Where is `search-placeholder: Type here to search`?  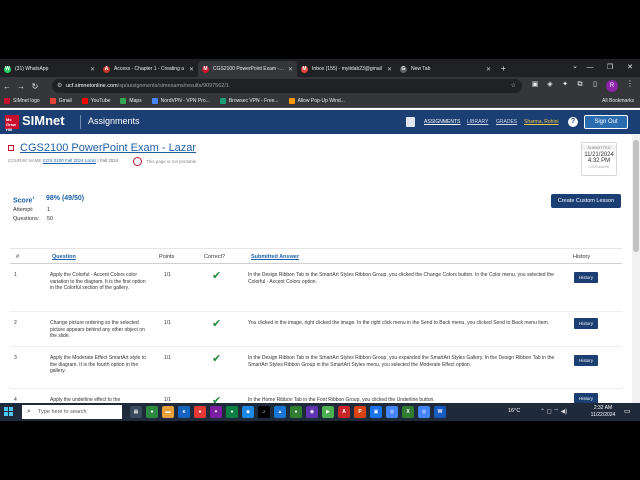 search-placeholder: Type here to search is located at coordinates (62, 412).